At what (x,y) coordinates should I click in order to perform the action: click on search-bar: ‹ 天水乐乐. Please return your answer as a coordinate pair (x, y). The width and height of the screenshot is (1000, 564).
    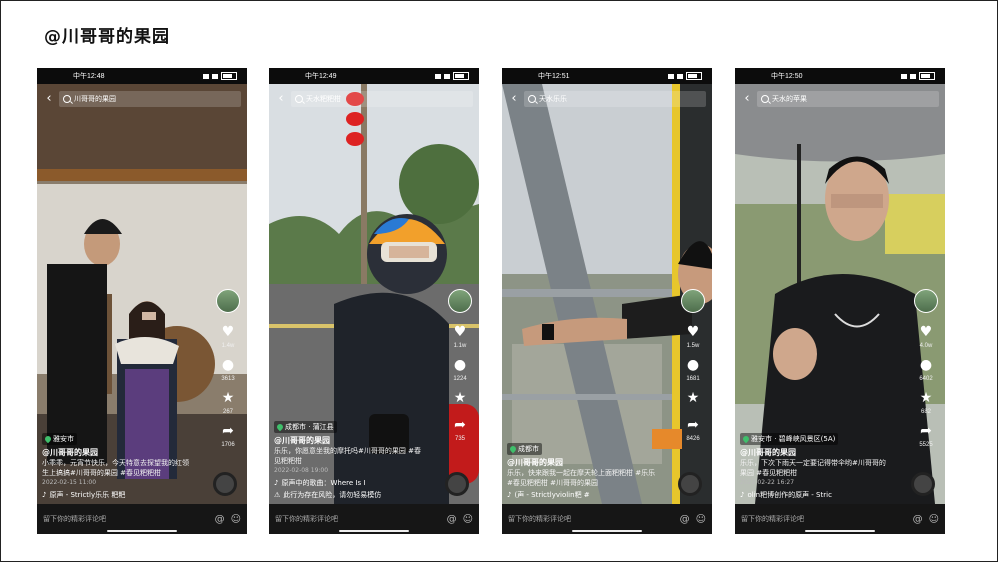
    Looking at the image, I should click on (607, 99).